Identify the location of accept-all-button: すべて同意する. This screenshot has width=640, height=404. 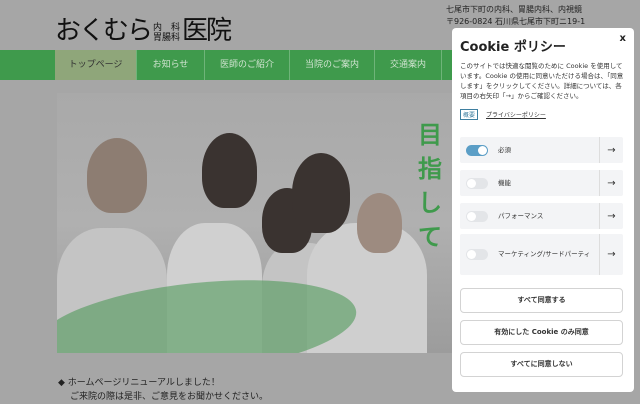
(541, 300).